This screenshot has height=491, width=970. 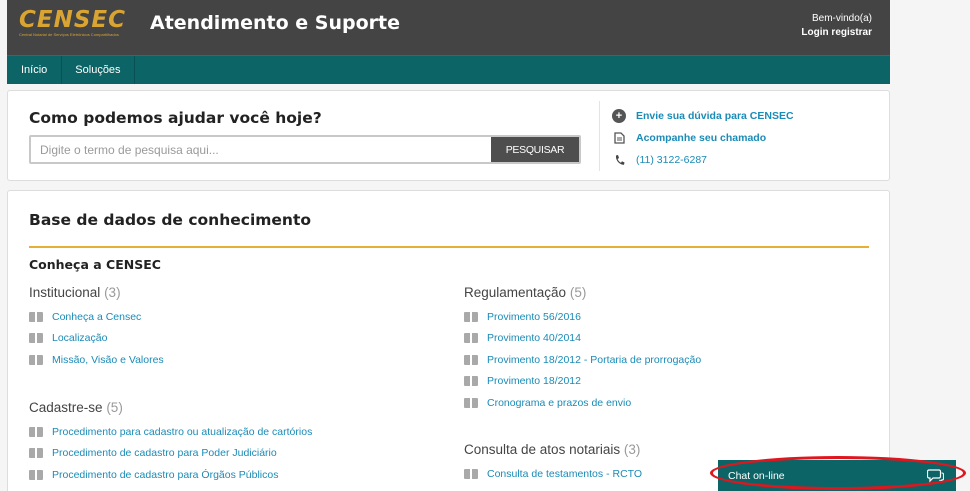 What do you see at coordinates (35, 70) in the screenshot?
I see `nav-item-inicio: Início` at bounding box center [35, 70].